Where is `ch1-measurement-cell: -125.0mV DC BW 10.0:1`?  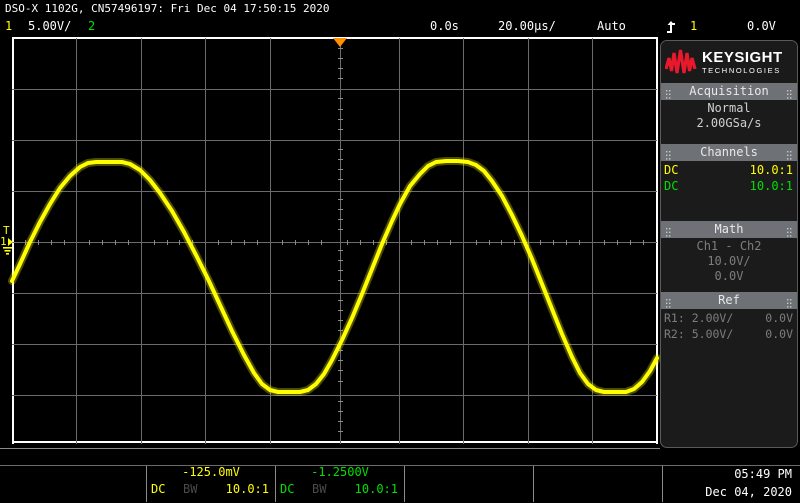
ch1-measurement-cell: -125.0mV DC BW 10.0:1 is located at coordinates (211, 481).